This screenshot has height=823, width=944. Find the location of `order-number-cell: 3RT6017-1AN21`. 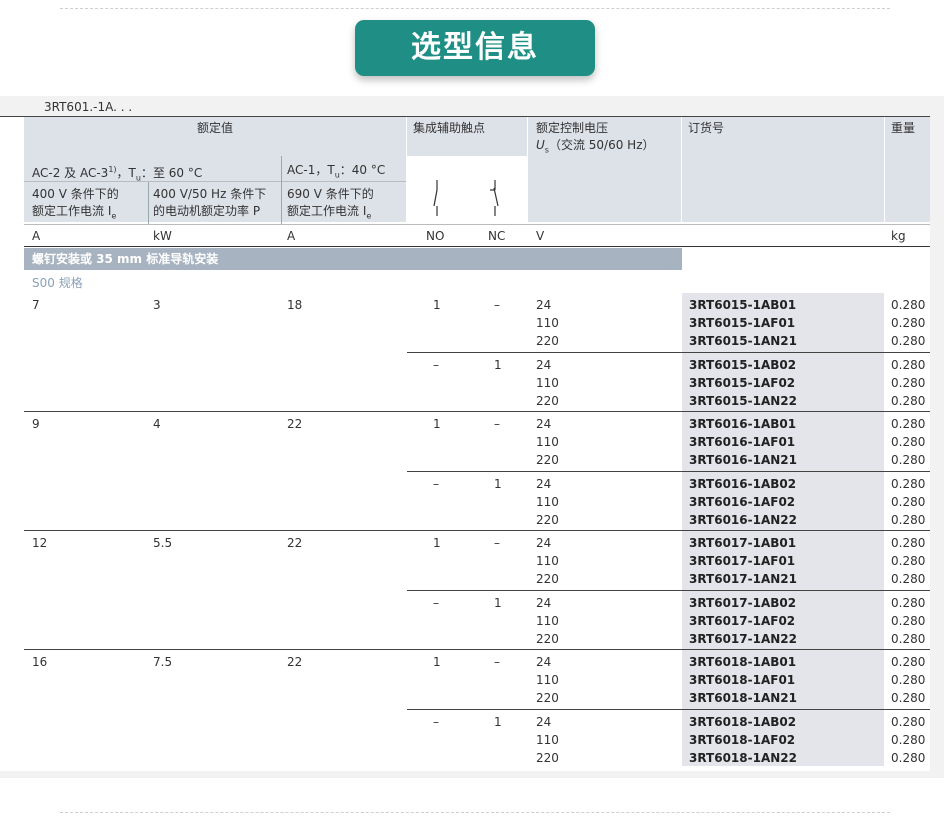

order-number-cell: 3RT6017-1AN21 is located at coordinates (743, 579).